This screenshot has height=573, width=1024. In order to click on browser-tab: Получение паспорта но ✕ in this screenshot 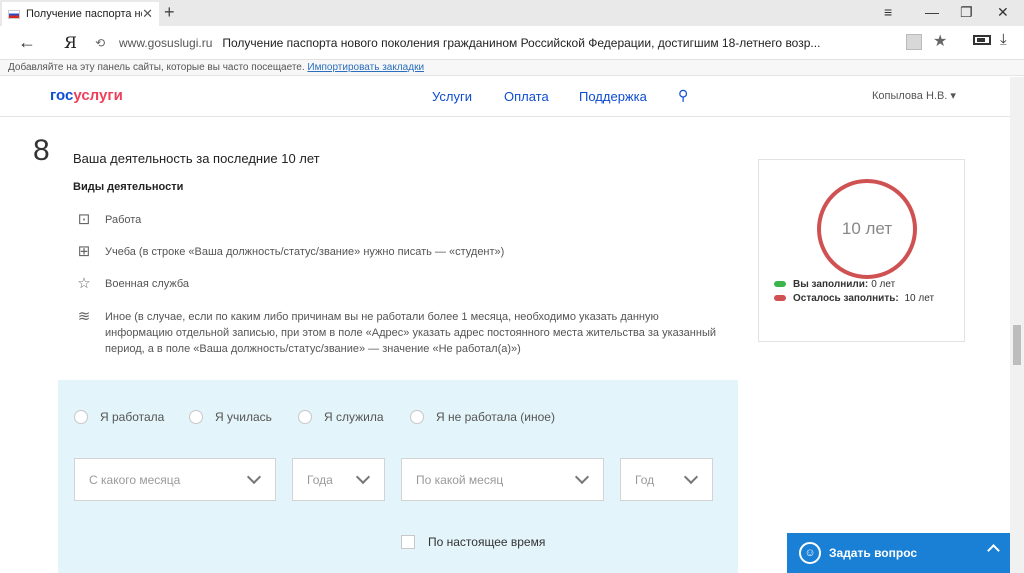, I will do `click(80, 14)`.